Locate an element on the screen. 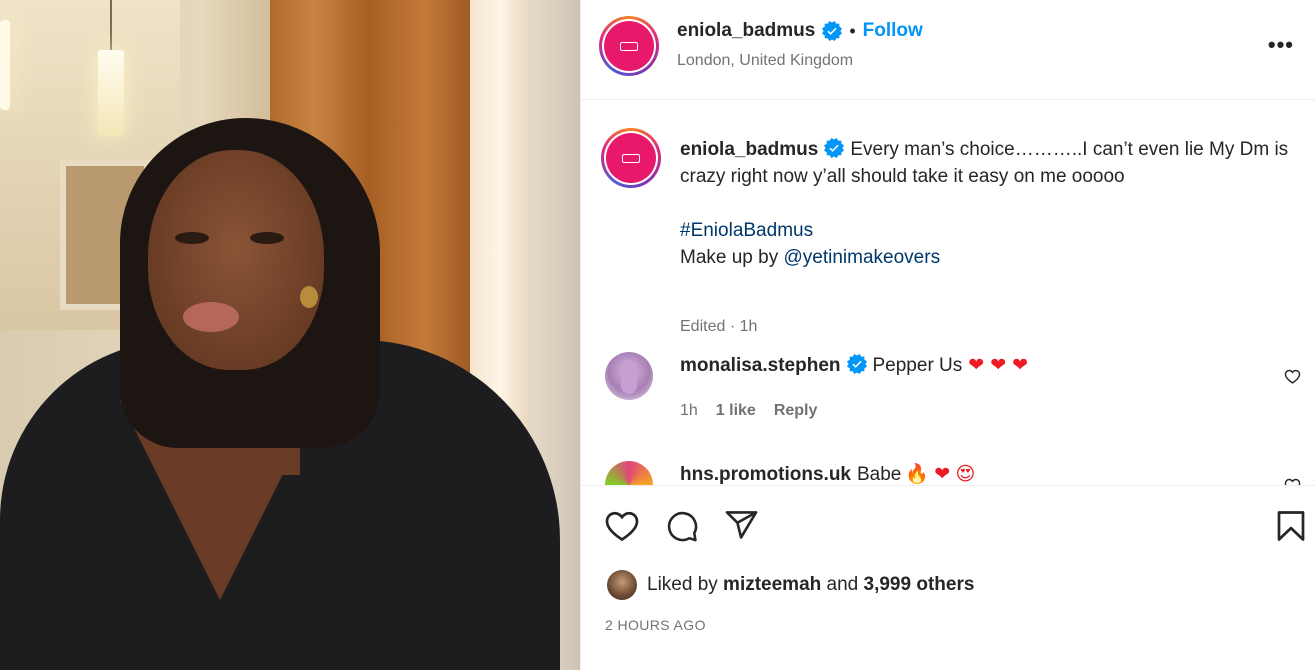 The height and width of the screenshot is (670, 1315). comment-meta: 1h 1 like Reply is located at coordinates (748, 411).